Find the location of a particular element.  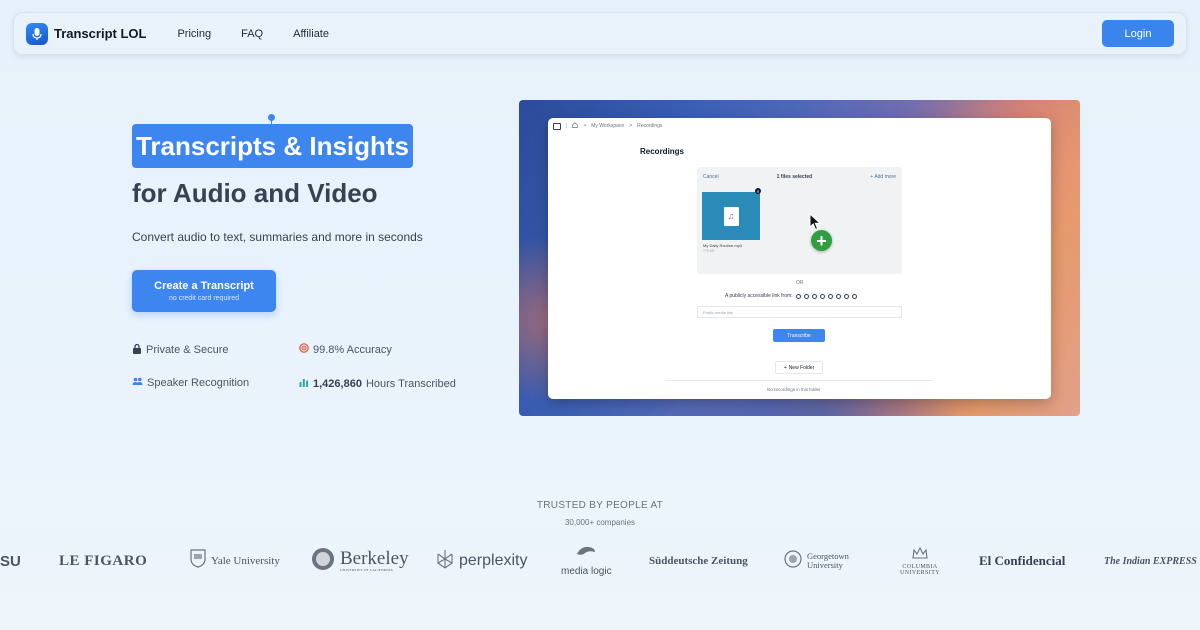

brand-name: Transcript LOL is located at coordinates (100, 33).